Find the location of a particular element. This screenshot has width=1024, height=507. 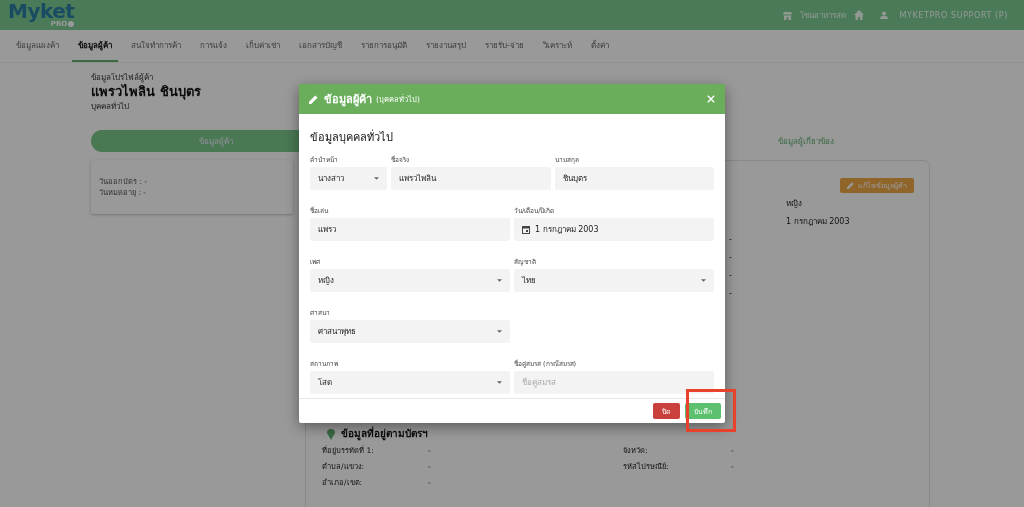

input-field: ชินบุตร is located at coordinates (634, 178).